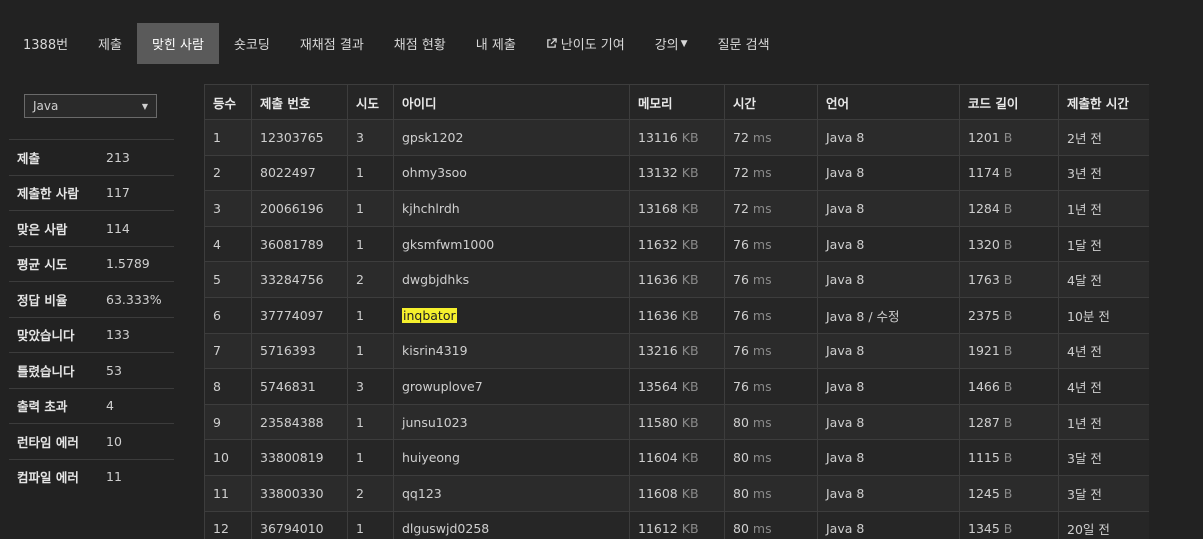  I want to click on user-link: kjhchlrdh, so click(431, 208).